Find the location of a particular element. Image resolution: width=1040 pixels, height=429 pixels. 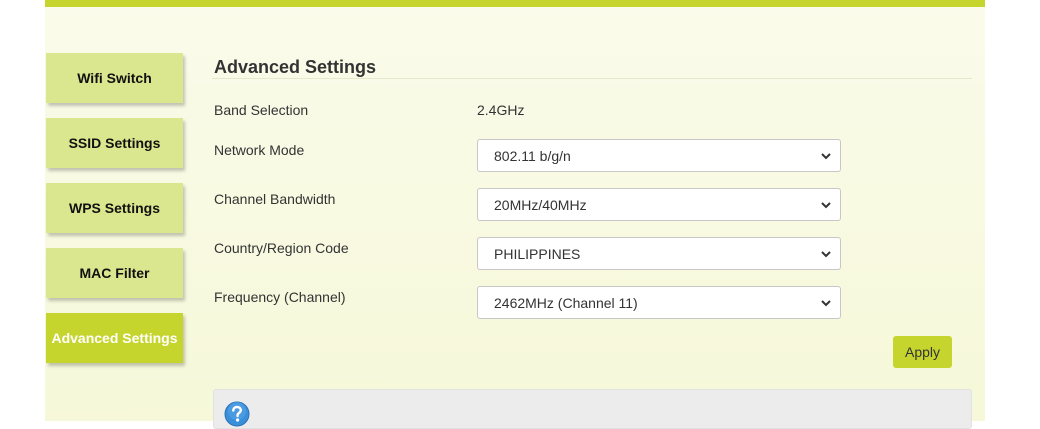

page-title: Advanced Settings is located at coordinates (295, 67).